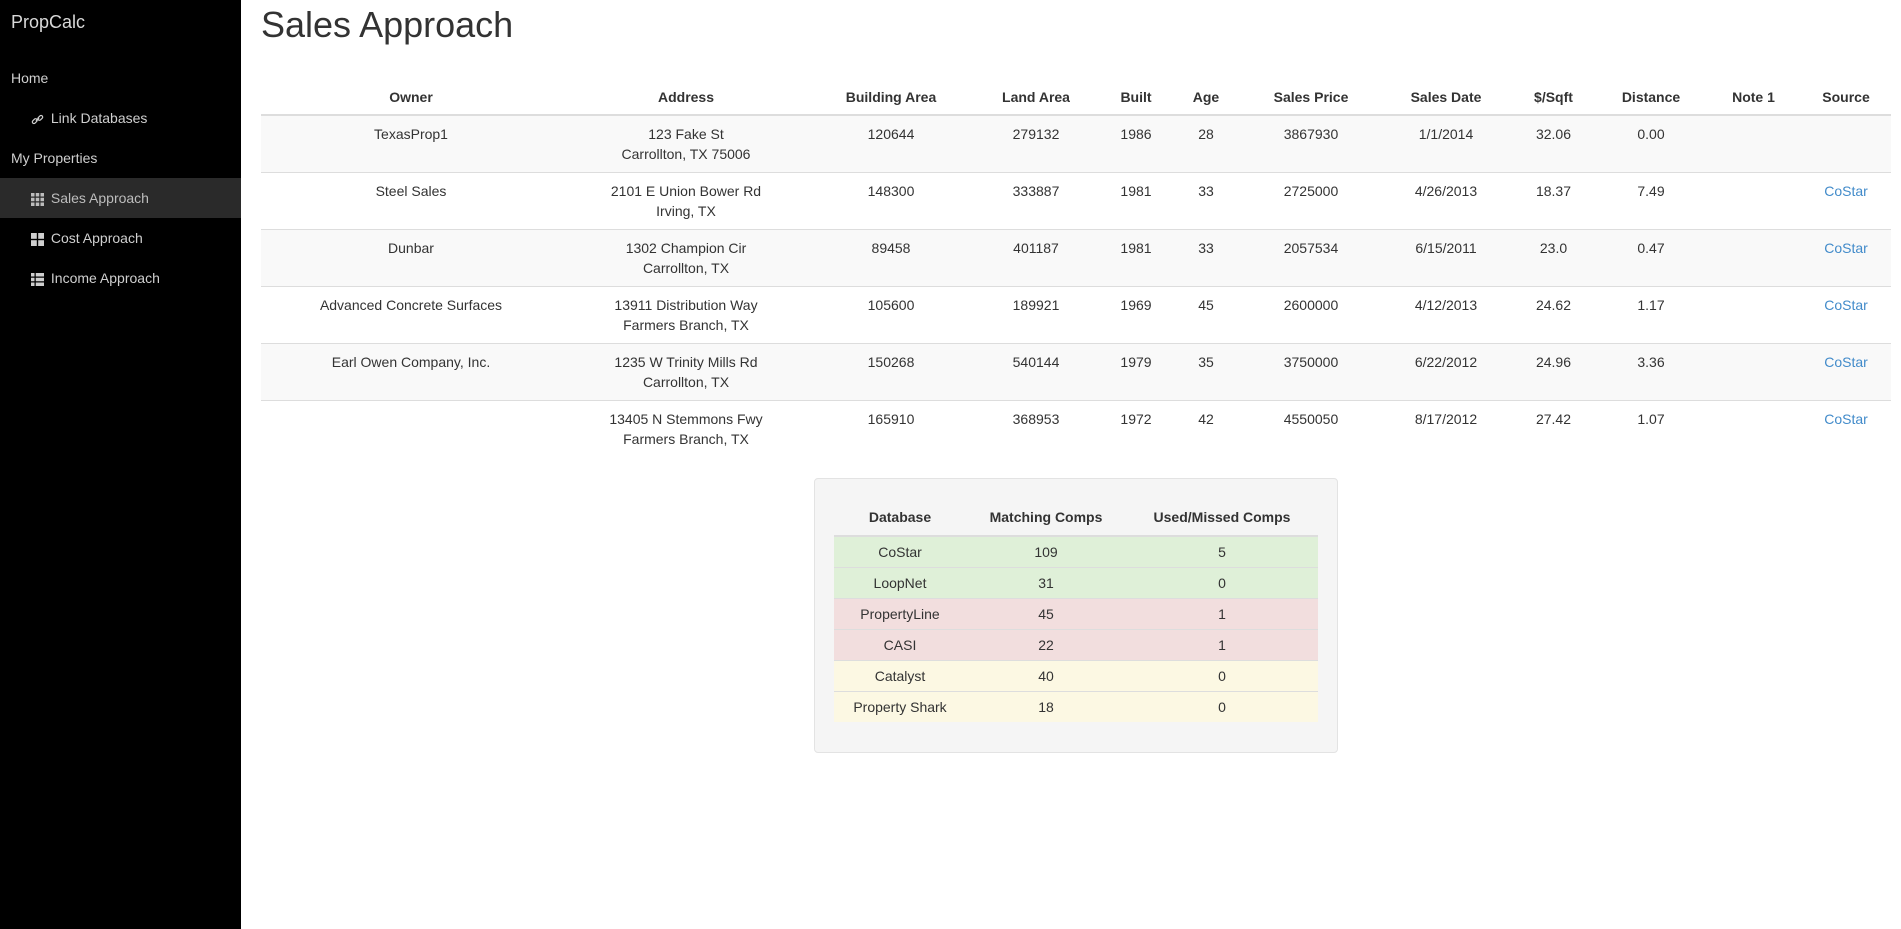 The height and width of the screenshot is (929, 1901). Describe the element at coordinates (900, 644) in the screenshot. I see `db-name: CASI` at that location.